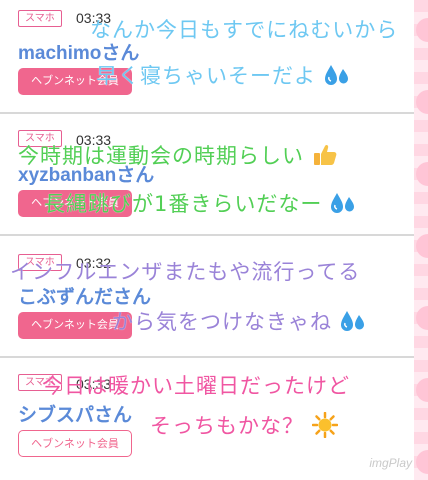 This screenshot has width=428, height=480. What do you see at coordinates (75, 413) in the screenshot?
I see `username-link: シブスパさん` at bounding box center [75, 413].